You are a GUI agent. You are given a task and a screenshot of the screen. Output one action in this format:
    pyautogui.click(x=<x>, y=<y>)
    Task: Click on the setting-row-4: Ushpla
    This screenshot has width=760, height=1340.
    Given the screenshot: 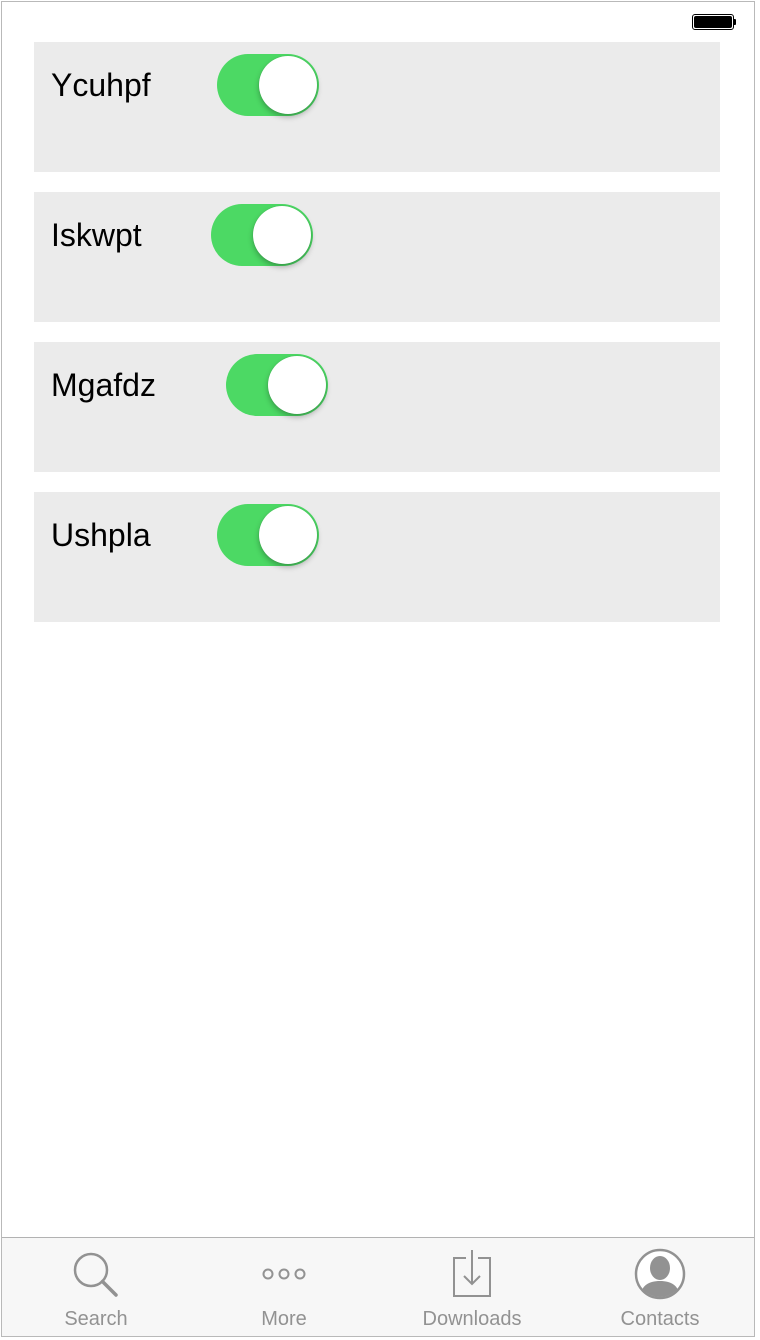 What is the action you would take?
    pyautogui.click(x=377, y=557)
    